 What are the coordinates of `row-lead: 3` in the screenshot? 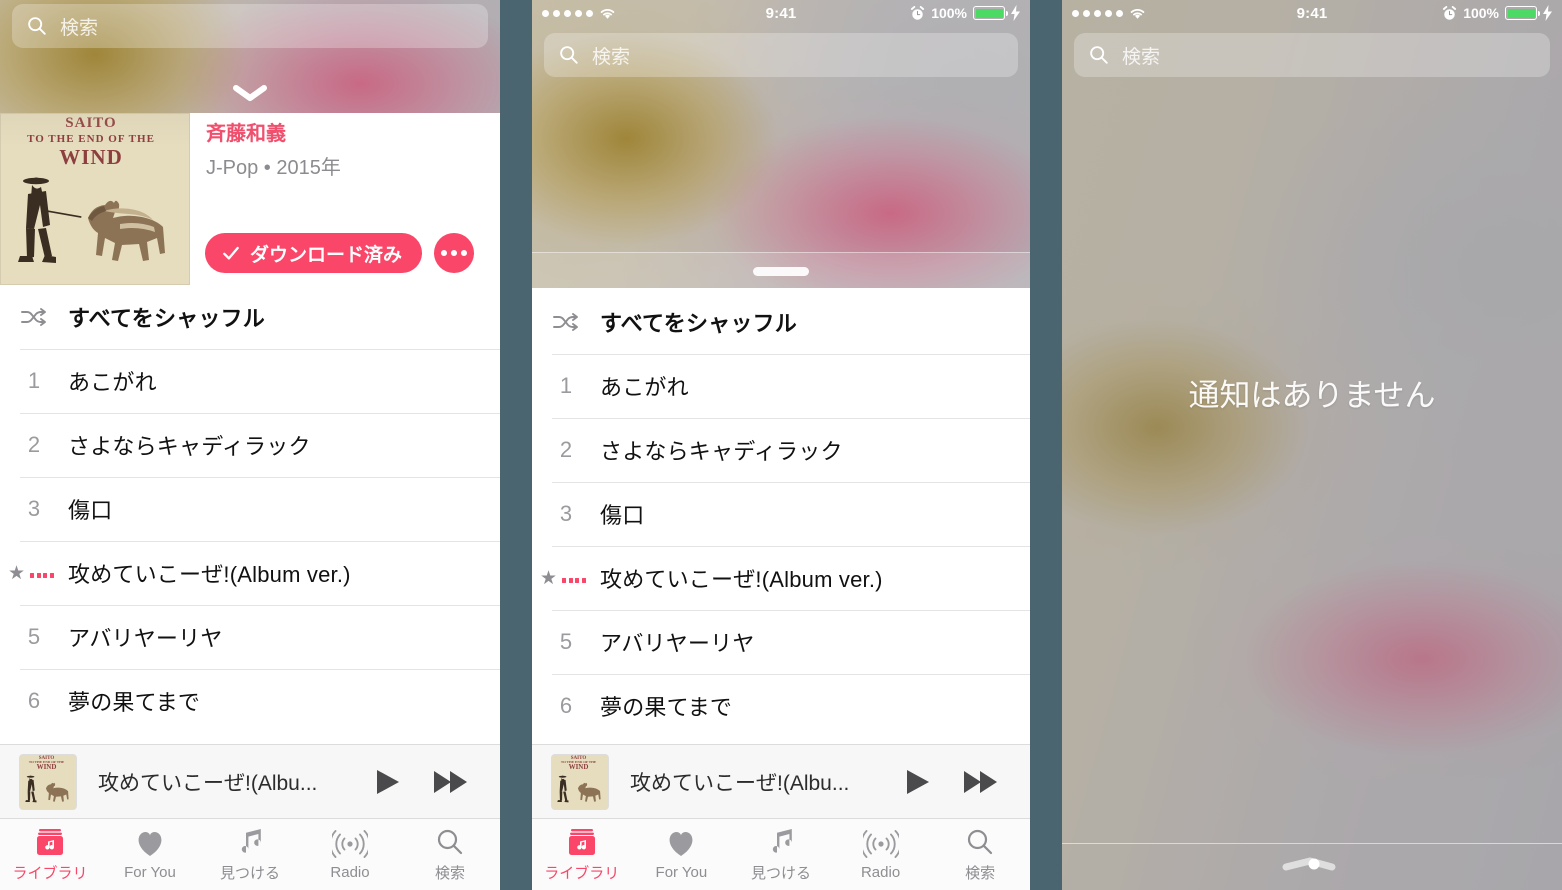 It's located at (34, 509).